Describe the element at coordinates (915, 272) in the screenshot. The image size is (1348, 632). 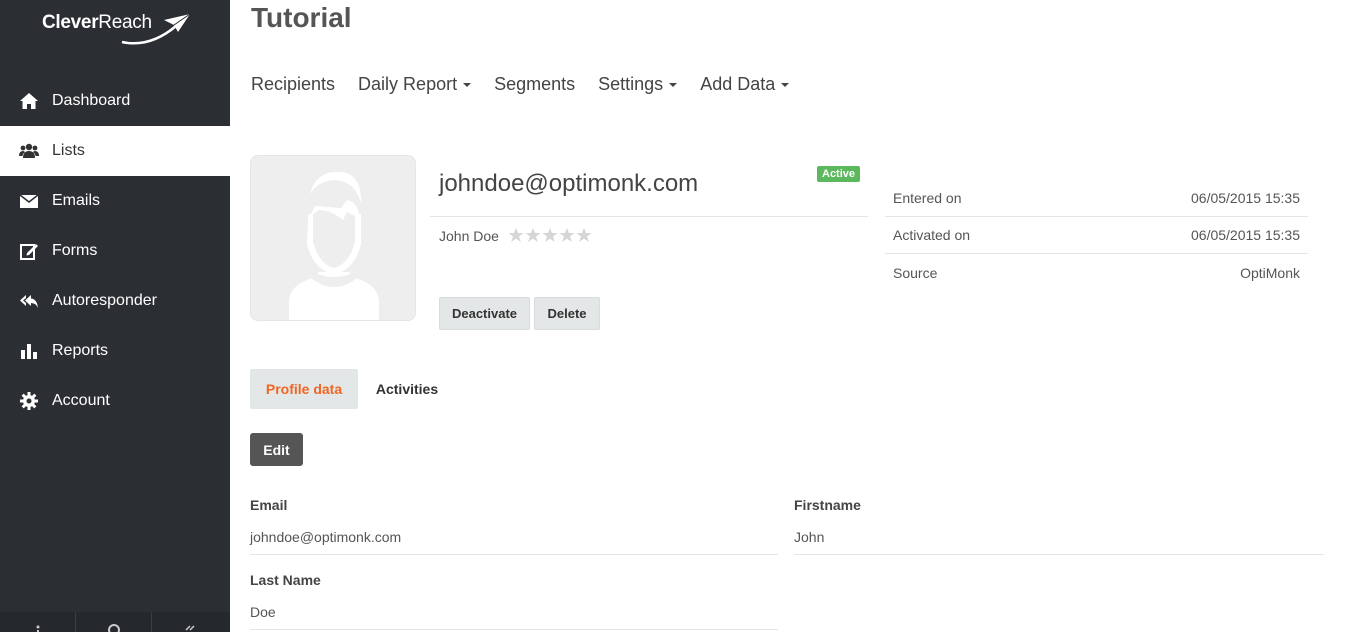
I see `info-label: Source` at that location.